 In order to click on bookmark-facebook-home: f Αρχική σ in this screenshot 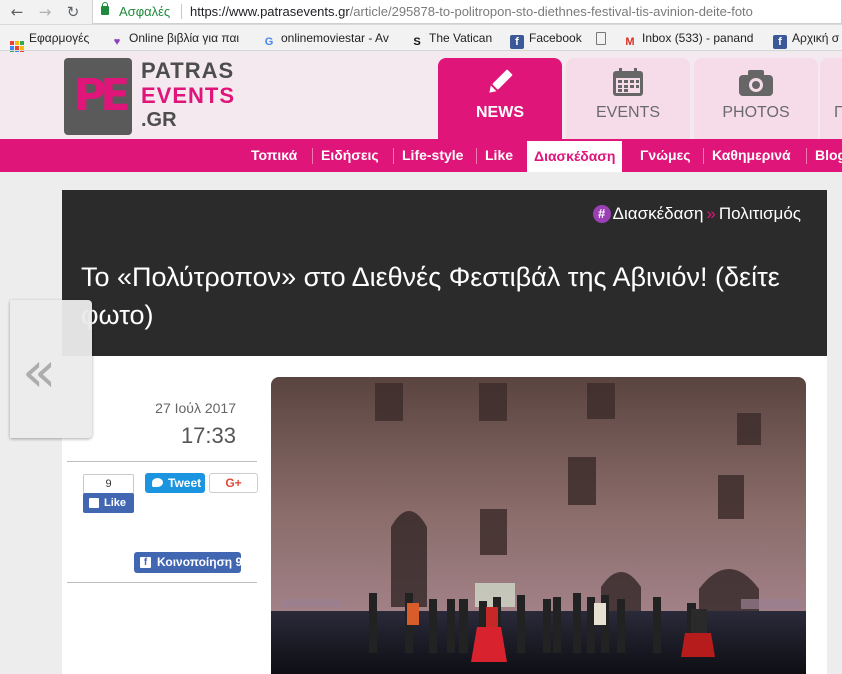, I will do `click(806, 40)`.